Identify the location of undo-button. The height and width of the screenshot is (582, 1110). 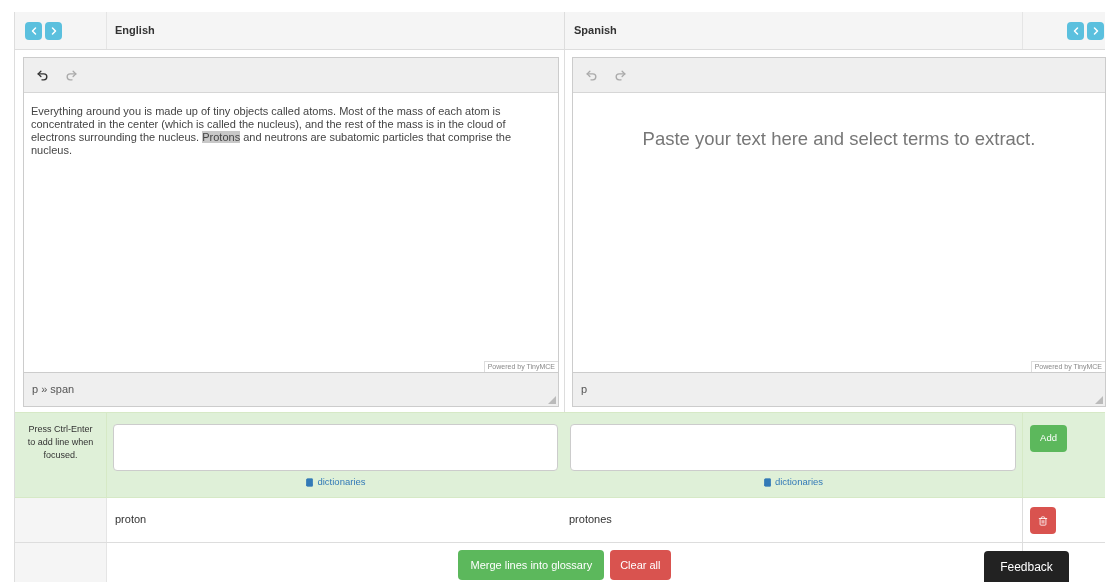
(42, 75).